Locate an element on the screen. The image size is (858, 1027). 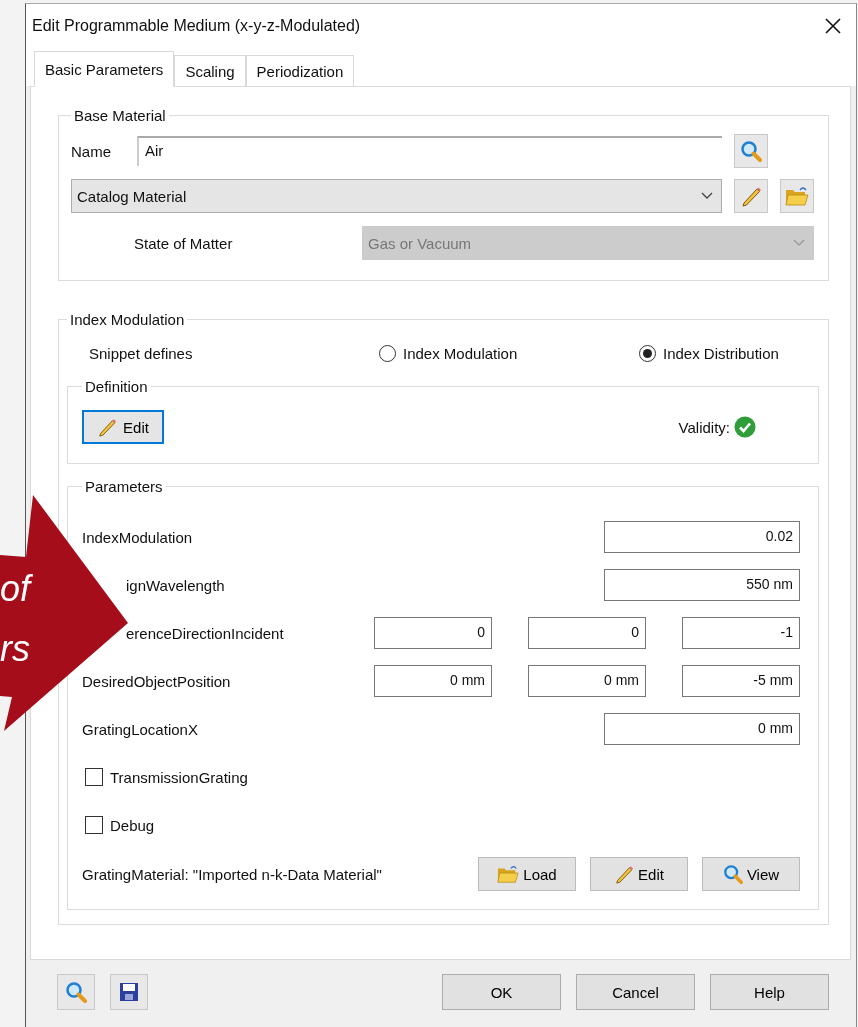
dialog-button: OK is located at coordinates (501, 992).